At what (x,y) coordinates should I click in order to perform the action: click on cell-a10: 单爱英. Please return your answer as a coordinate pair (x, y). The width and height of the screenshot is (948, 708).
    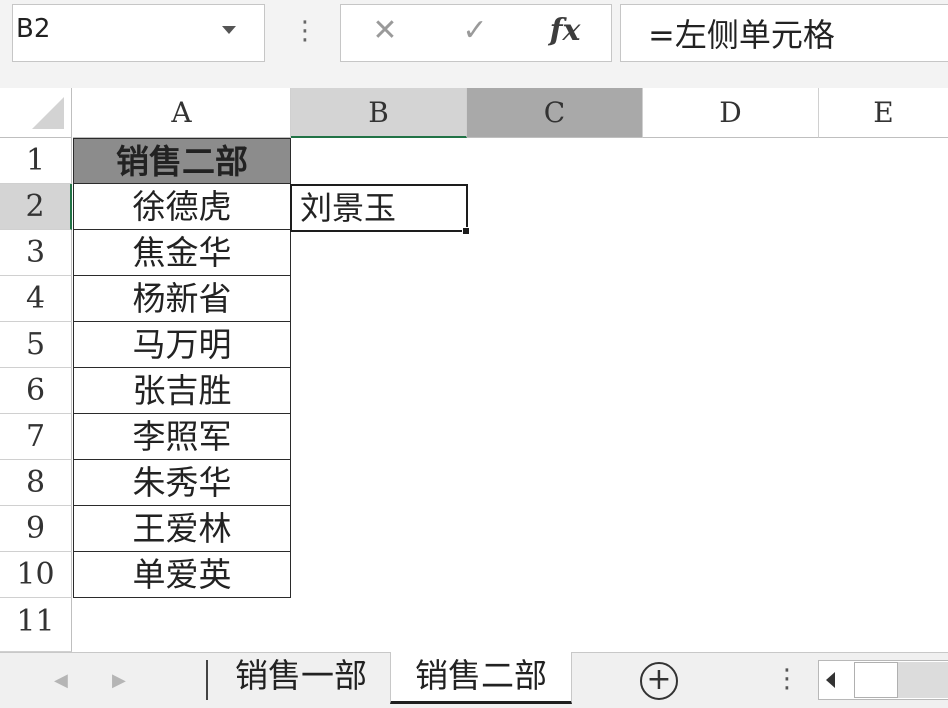
    Looking at the image, I should click on (182, 575).